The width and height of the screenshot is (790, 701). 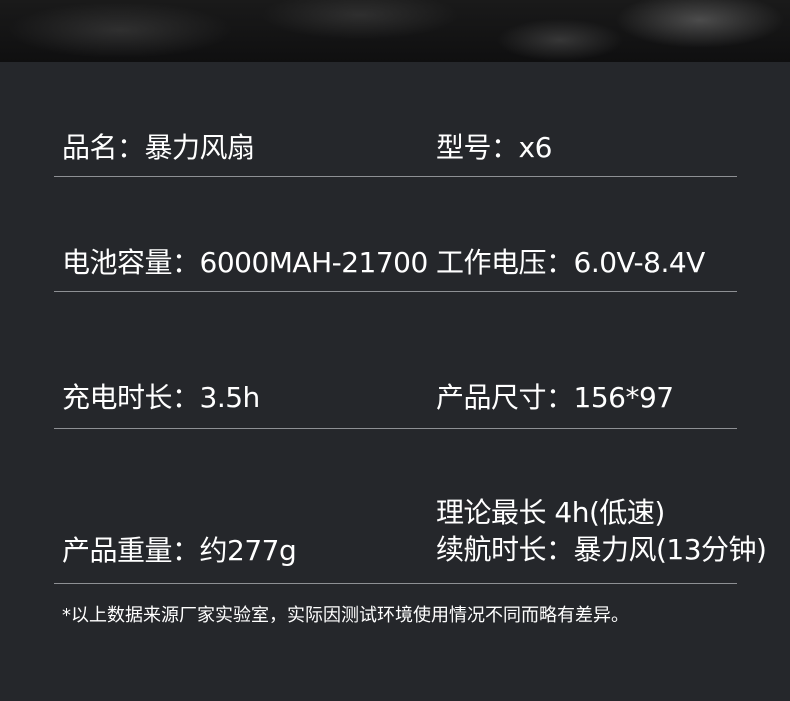 I want to click on spec-product-weight: 产品重量：约277g, so click(x=179, y=550).